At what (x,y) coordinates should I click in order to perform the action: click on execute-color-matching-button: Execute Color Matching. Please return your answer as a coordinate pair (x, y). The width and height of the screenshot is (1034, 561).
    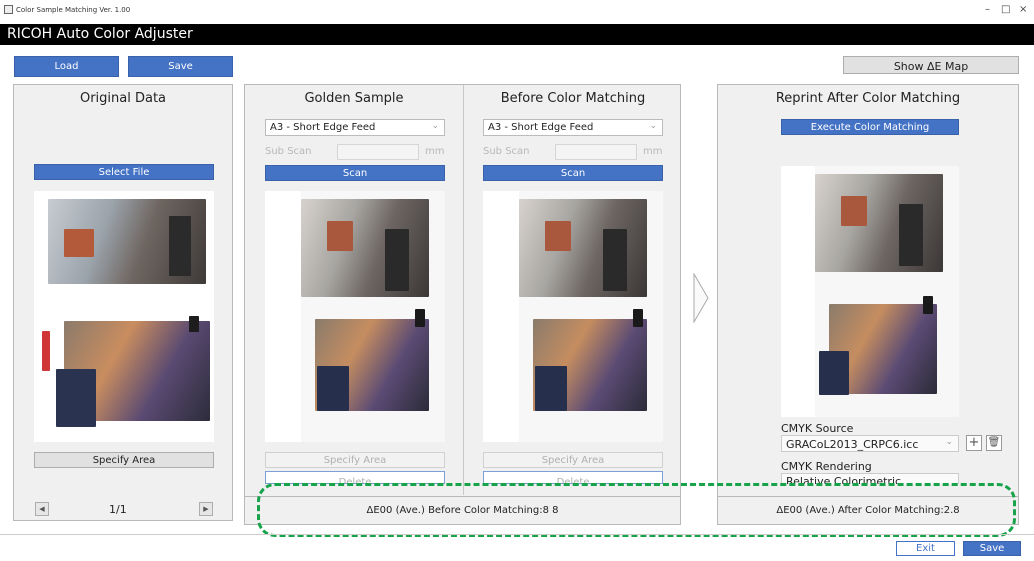
    Looking at the image, I should click on (870, 127).